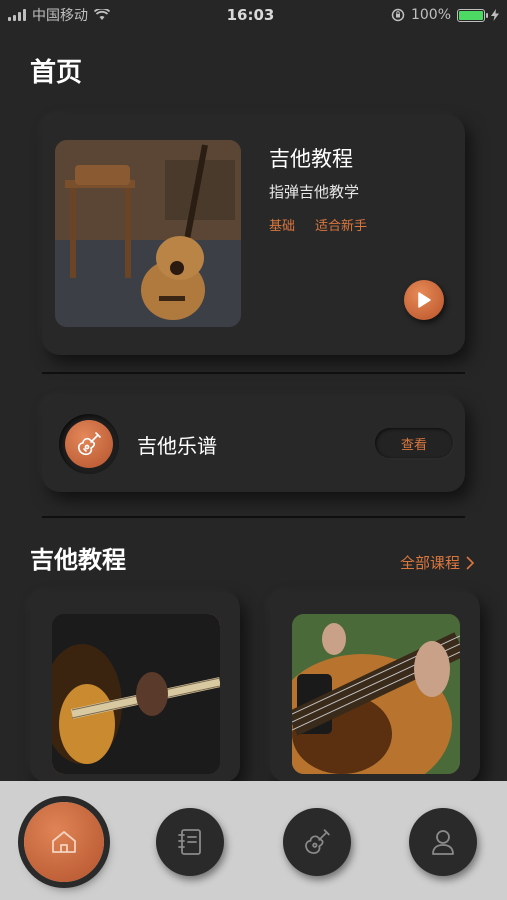  I want to click on tab-profile, so click(443, 842).